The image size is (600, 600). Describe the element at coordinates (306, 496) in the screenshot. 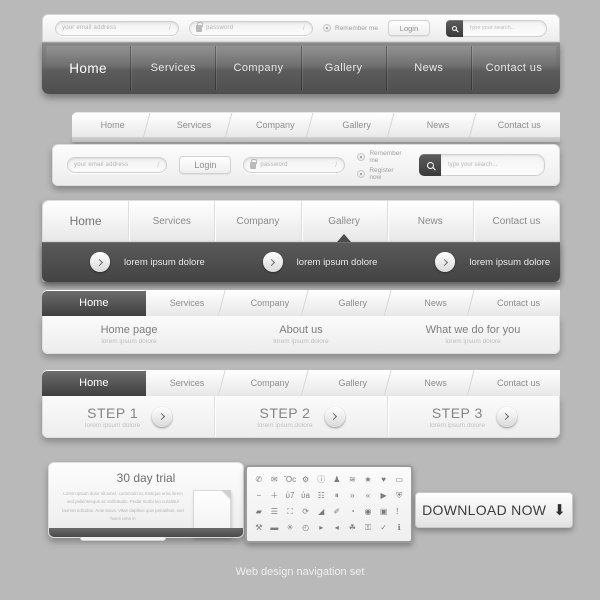

I see `volume-icon: ὐa` at that location.